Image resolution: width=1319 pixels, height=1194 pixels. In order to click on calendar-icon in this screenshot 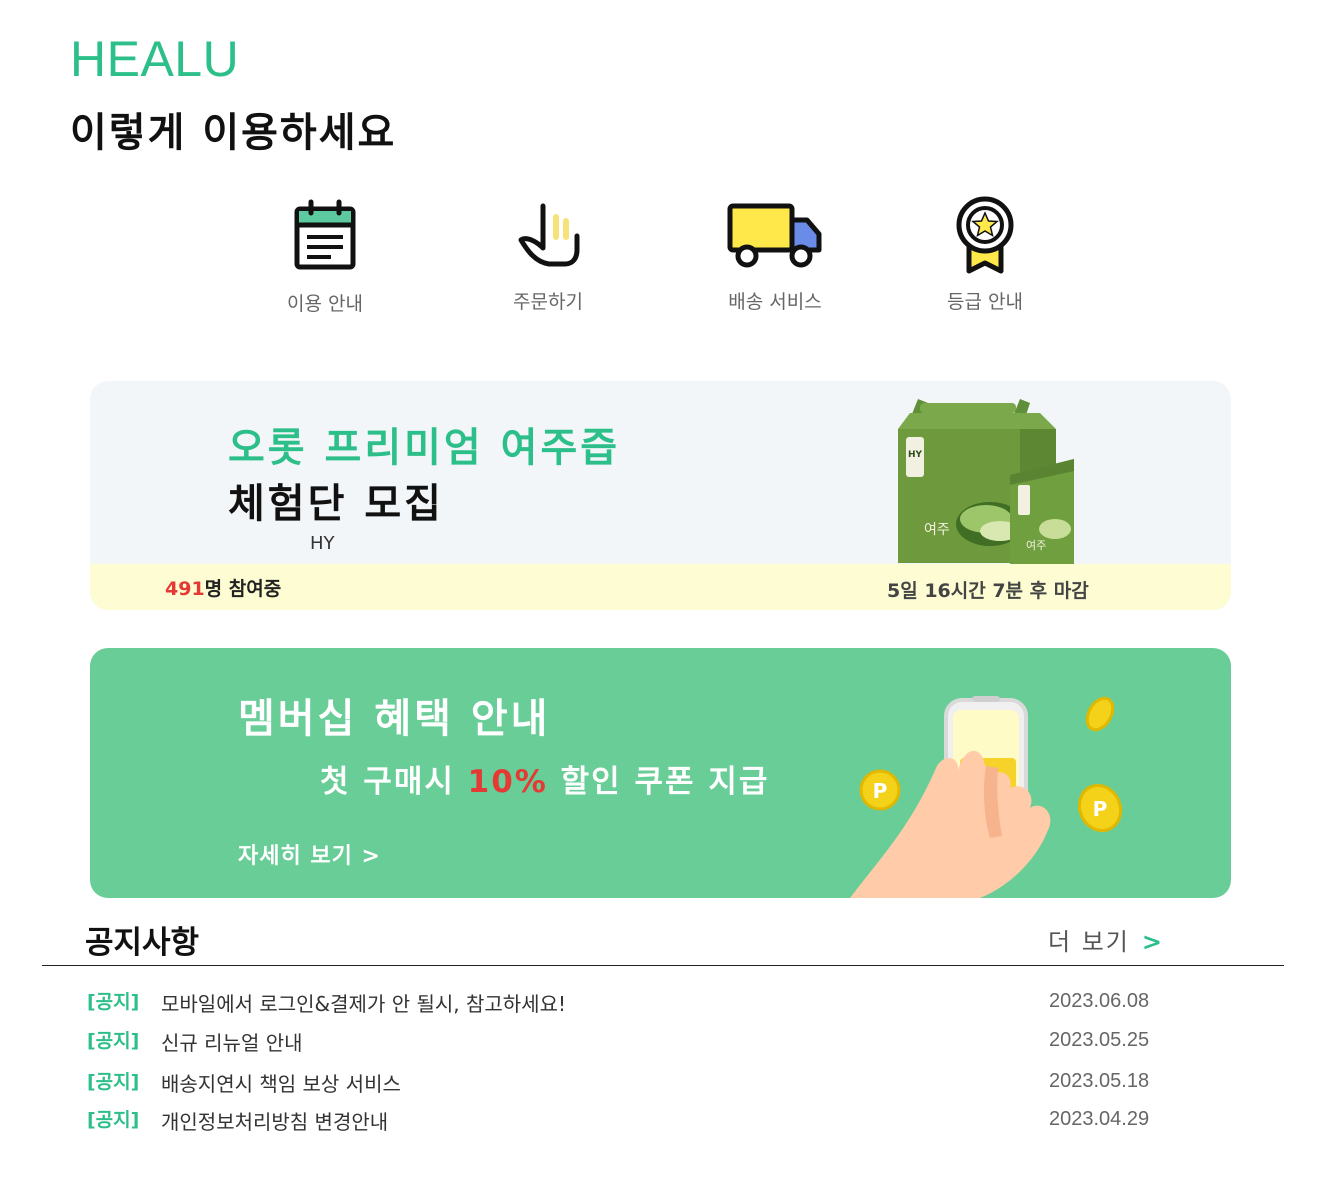, I will do `click(325, 235)`.